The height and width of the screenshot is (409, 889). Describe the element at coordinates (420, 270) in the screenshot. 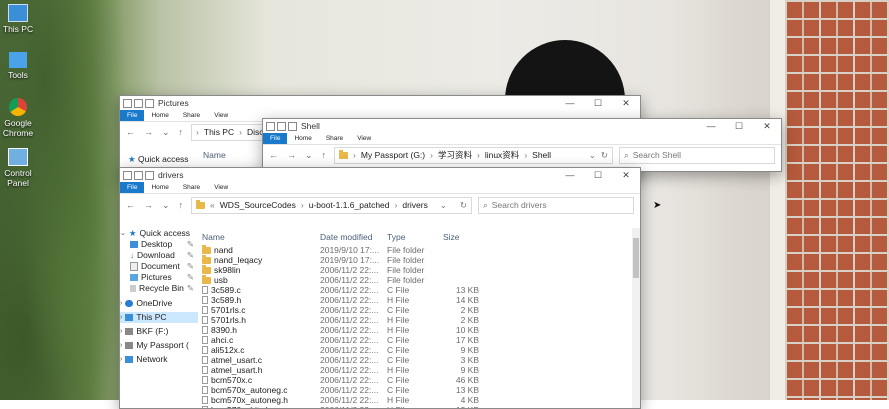

I see `file-row: sk98lin 2006/11/2 22:... File folder` at that location.